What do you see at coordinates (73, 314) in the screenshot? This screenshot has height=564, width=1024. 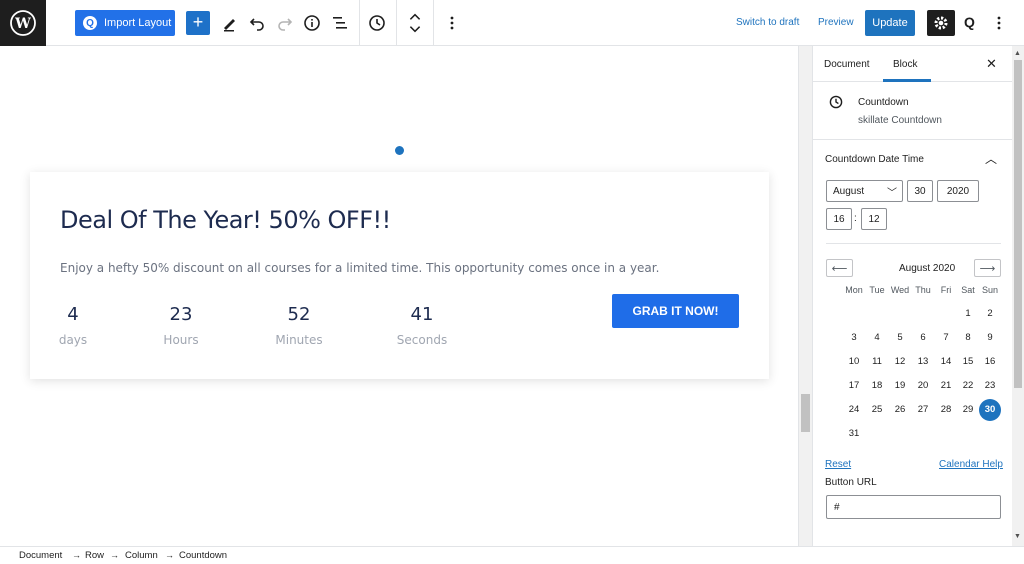 I see `countdown-value: 4` at bounding box center [73, 314].